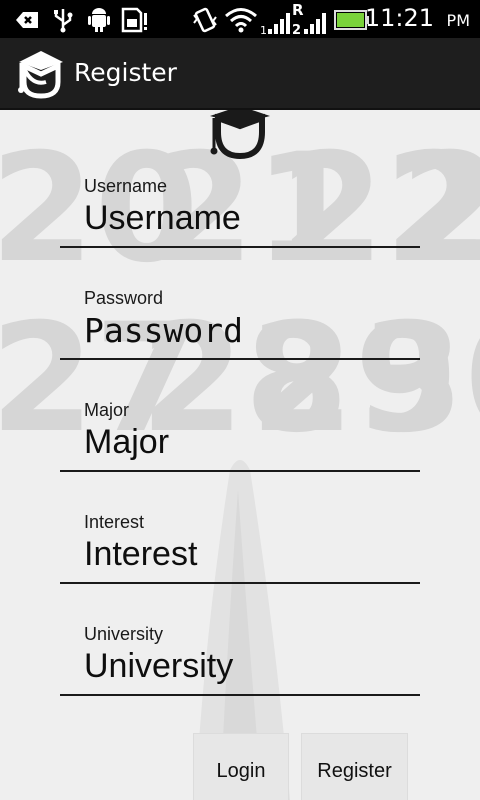  What do you see at coordinates (309, 24) in the screenshot?
I see `roaming-signal-icon: 2` at bounding box center [309, 24].